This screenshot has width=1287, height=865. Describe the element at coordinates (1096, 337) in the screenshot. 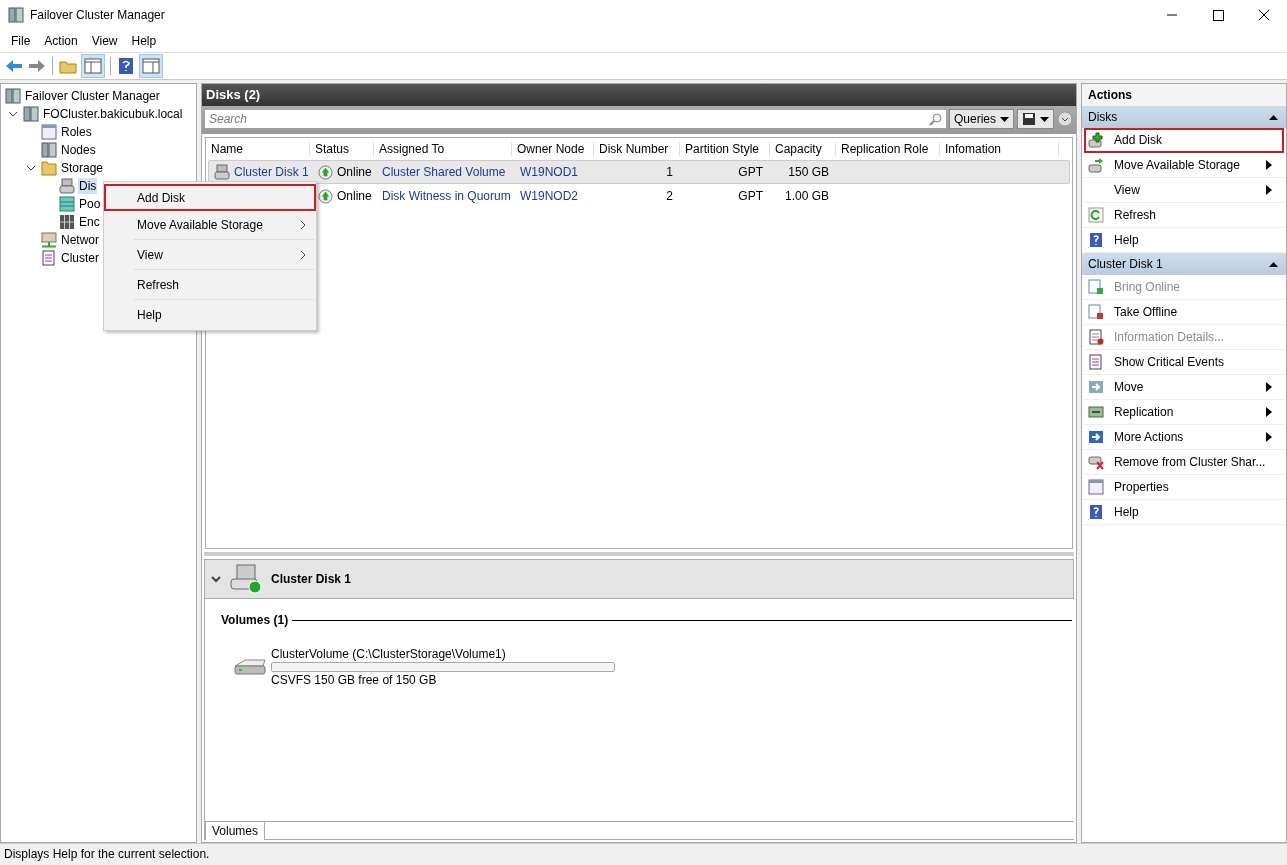

I see `document-icon` at that location.